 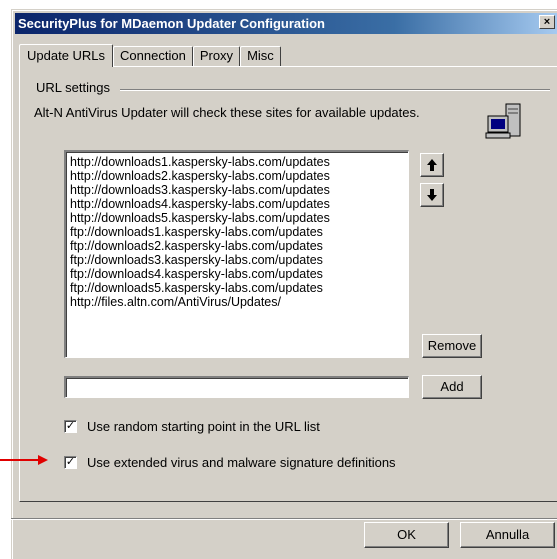 I want to click on arrow-up-icon, so click(x=432, y=165).